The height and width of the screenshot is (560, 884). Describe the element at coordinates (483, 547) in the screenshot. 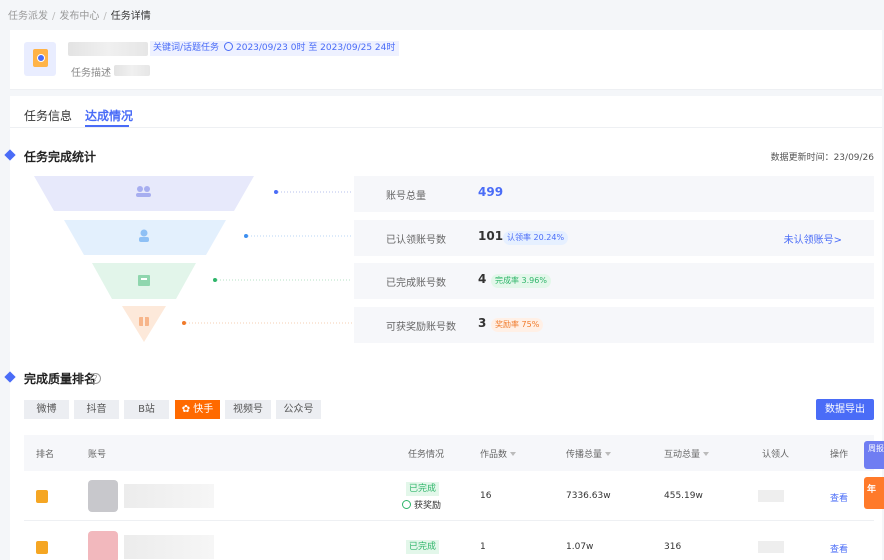

I see `works-count: 1` at that location.